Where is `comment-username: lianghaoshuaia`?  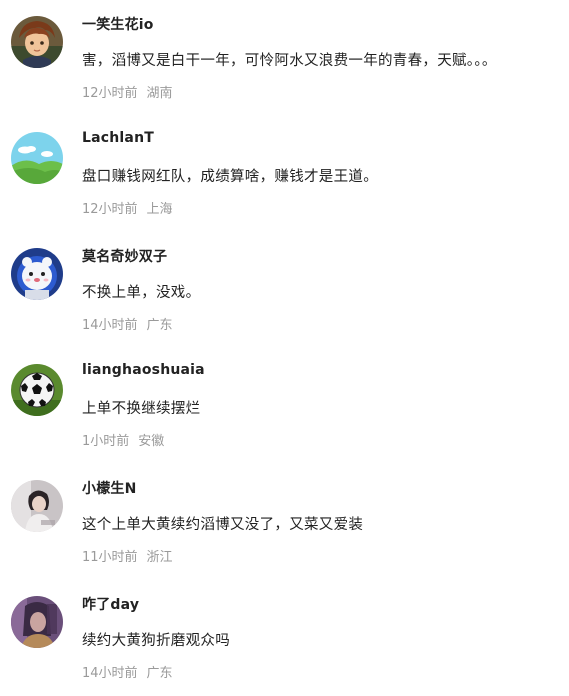
comment-username: lianghaoshuaia is located at coordinates (143, 370).